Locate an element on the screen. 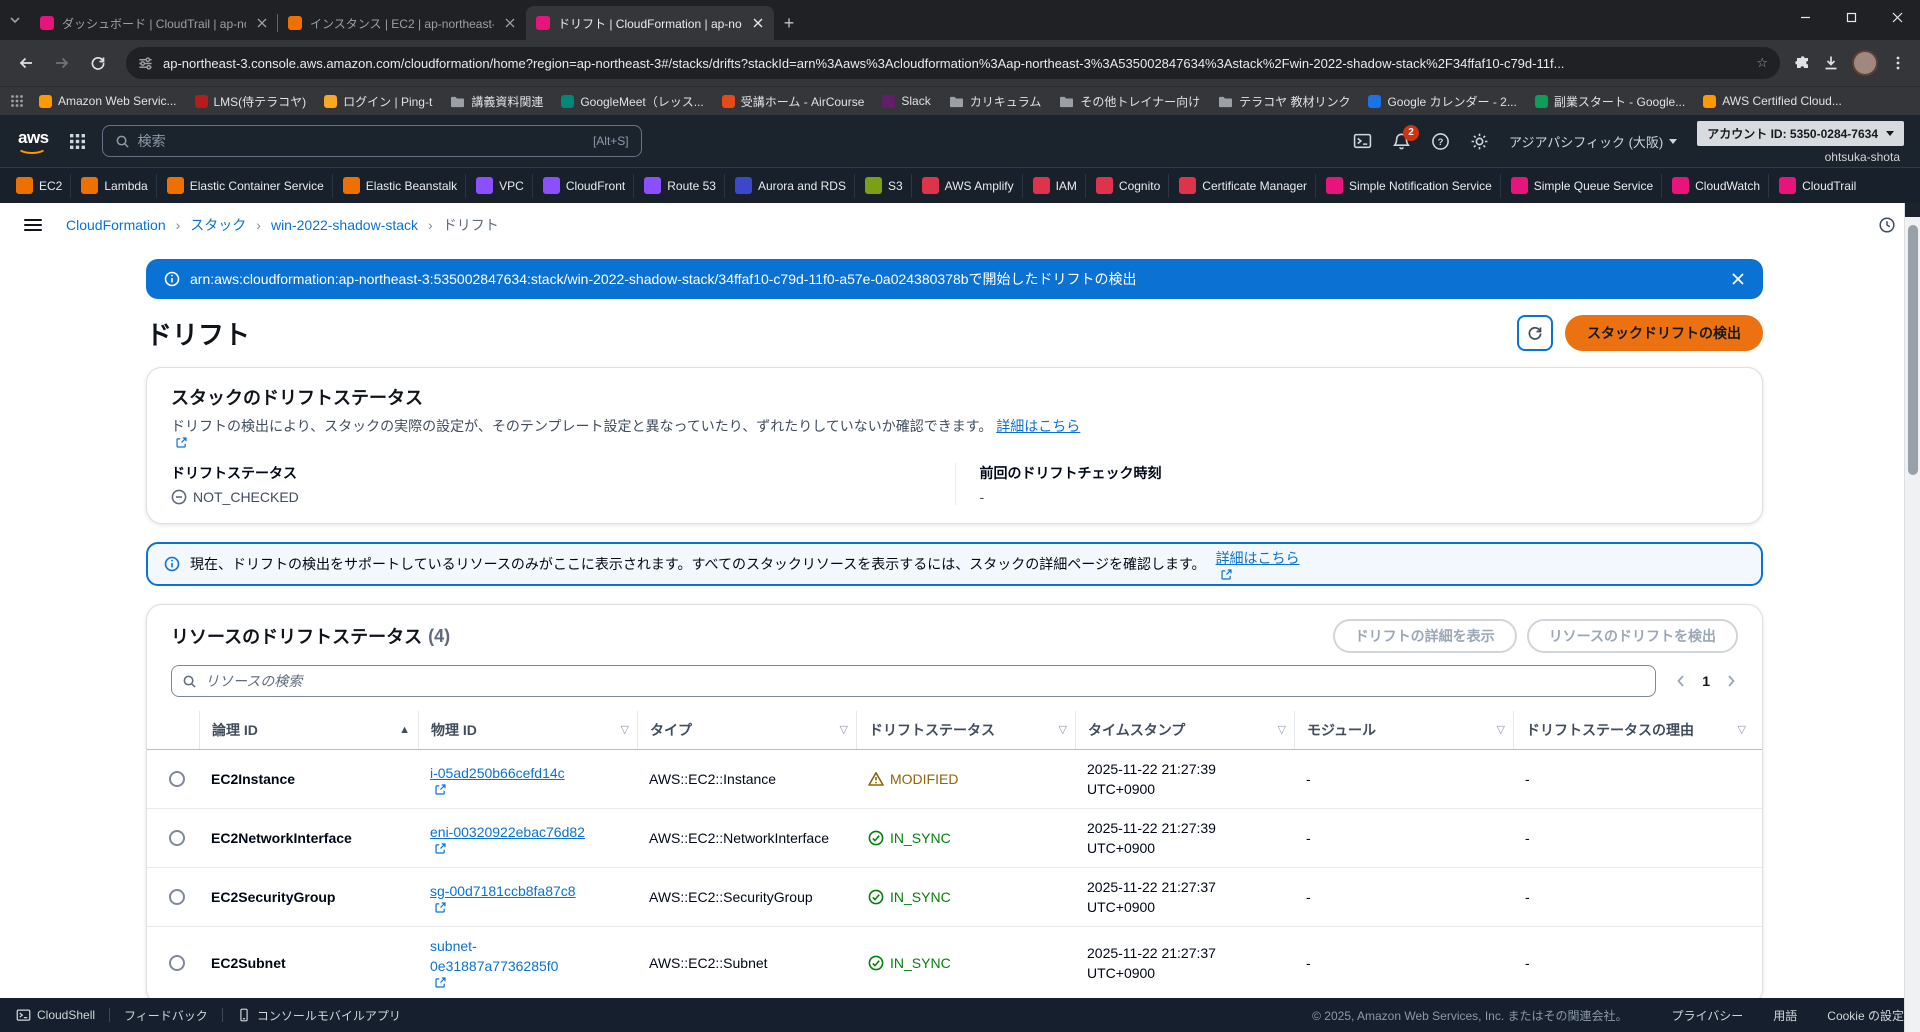 The height and width of the screenshot is (1032, 1920). cloudshell-footer-button: CloudShell is located at coordinates (55, 1015).